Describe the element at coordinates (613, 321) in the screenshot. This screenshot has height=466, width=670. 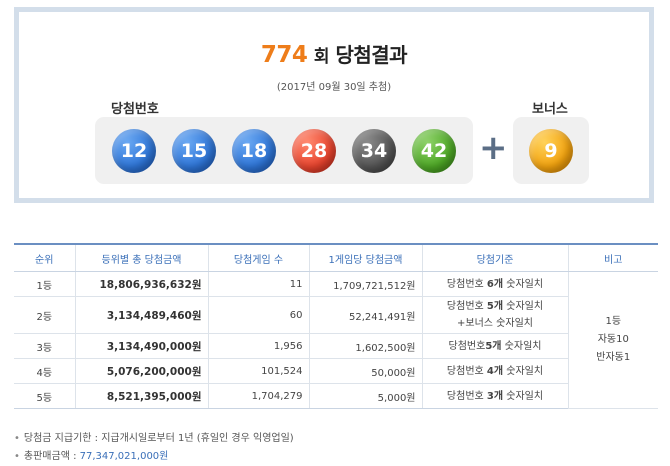
I see `note-line: 1등` at that location.